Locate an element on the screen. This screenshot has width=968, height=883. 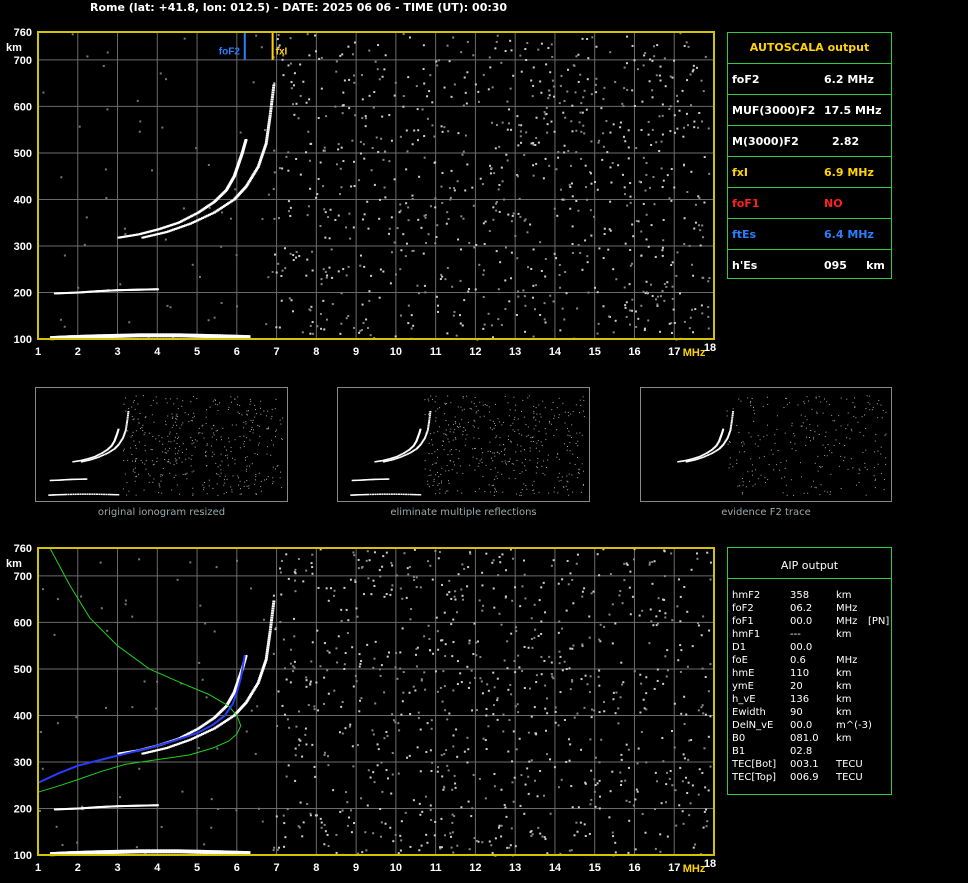
autoscala-value: 17.5 MHz is located at coordinates (853, 110).